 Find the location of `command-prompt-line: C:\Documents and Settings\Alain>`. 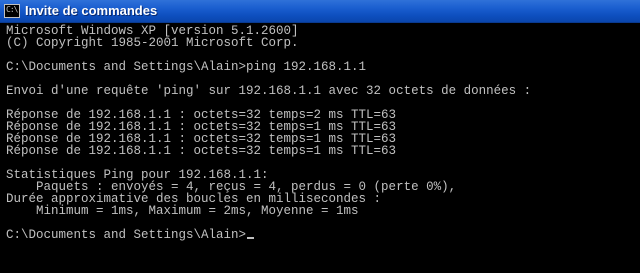

command-prompt-line: C:\Documents and Settings\Alain> is located at coordinates (323, 235).